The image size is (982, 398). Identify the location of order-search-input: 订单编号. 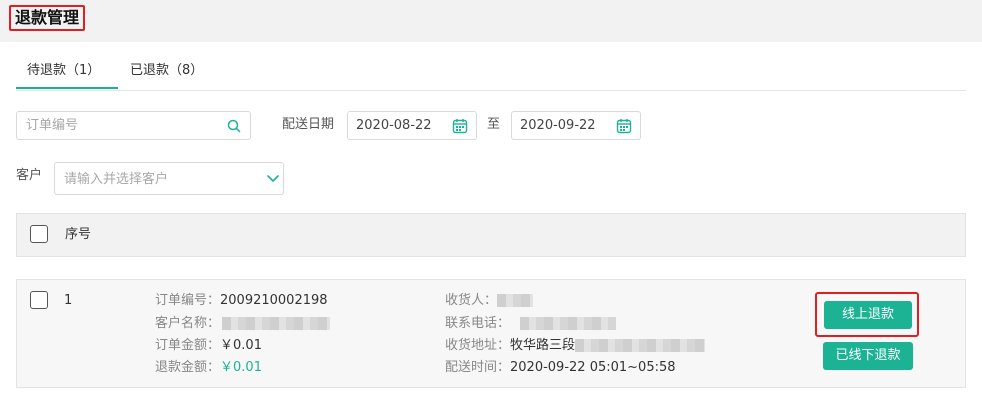
(133, 125).